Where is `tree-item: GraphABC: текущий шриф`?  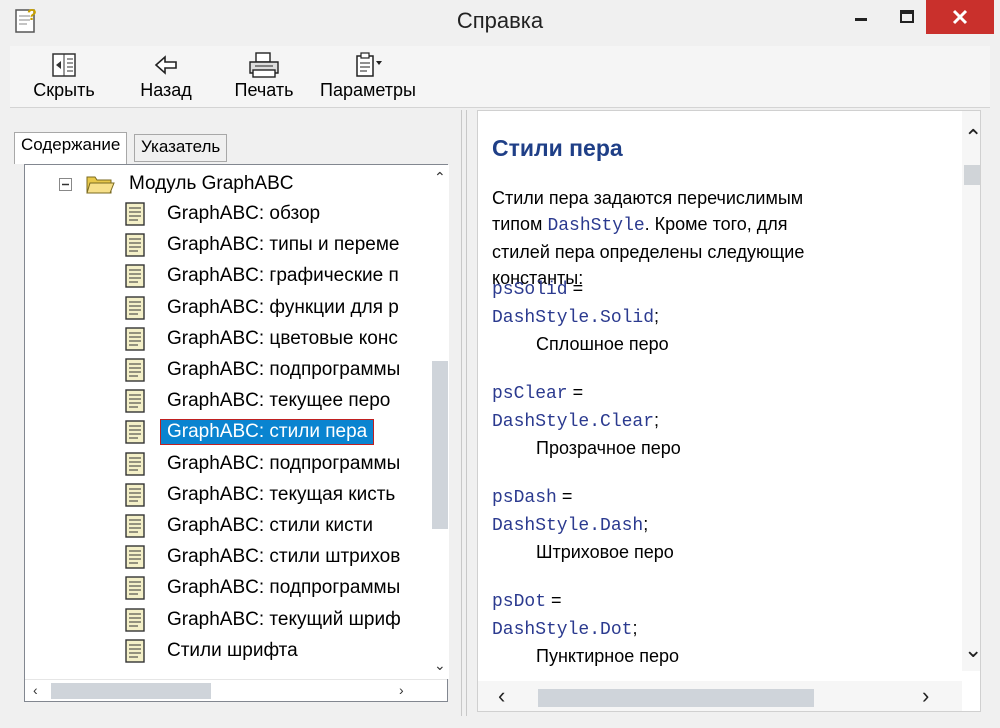 tree-item: GraphABC: текущий шриф is located at coordinates (226, 620).